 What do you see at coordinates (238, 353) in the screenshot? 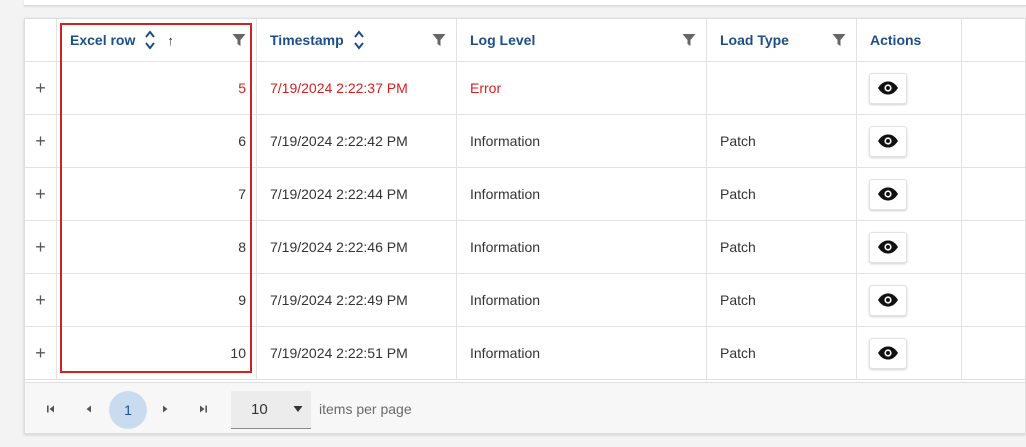
I see `excel-row-value: 10` at bounding box center [238, 353].